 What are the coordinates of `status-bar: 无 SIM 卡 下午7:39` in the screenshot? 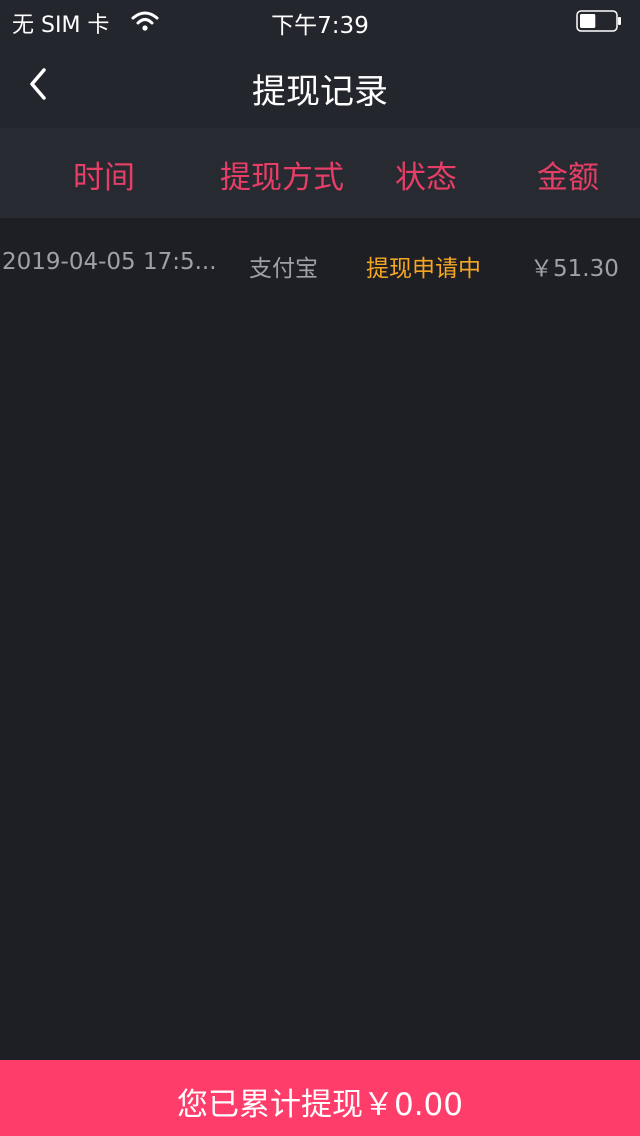 It's located at (320, 20).